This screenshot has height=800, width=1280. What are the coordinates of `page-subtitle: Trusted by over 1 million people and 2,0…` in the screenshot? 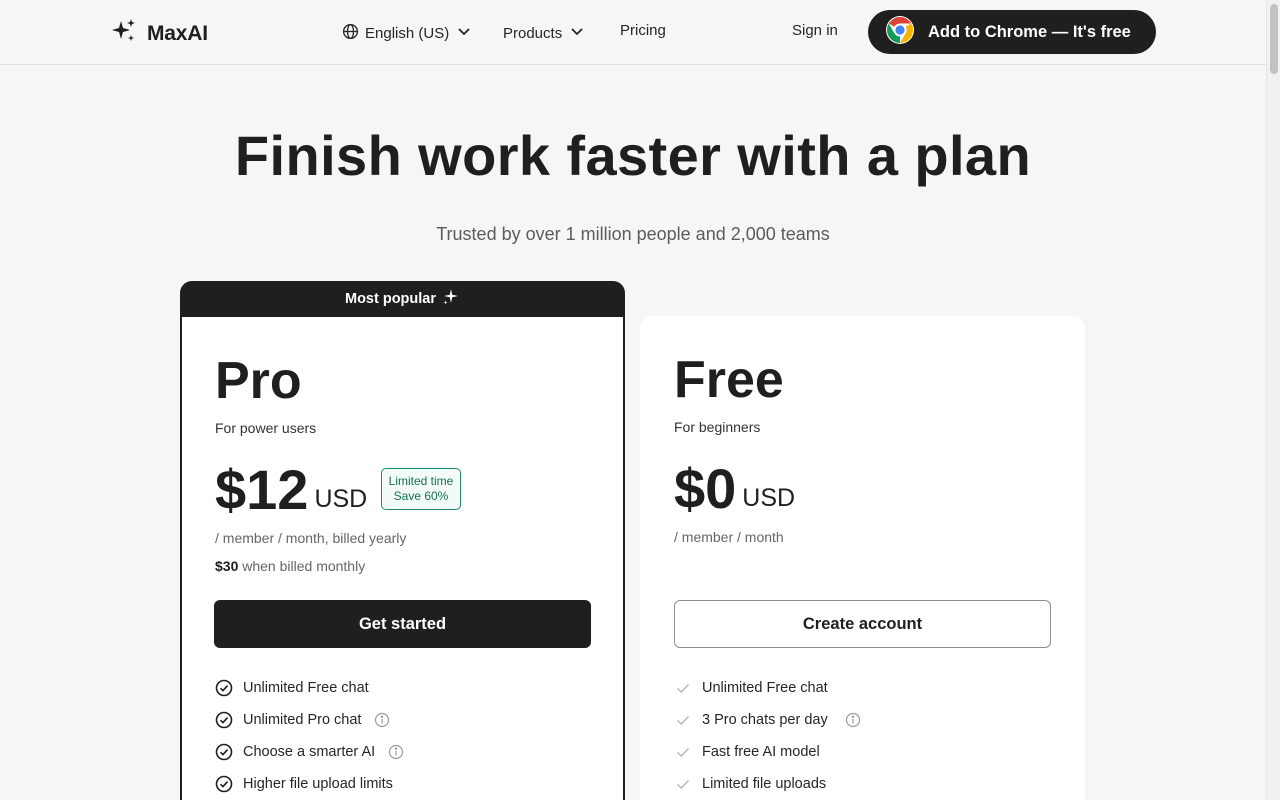 It's located at (633, 234).